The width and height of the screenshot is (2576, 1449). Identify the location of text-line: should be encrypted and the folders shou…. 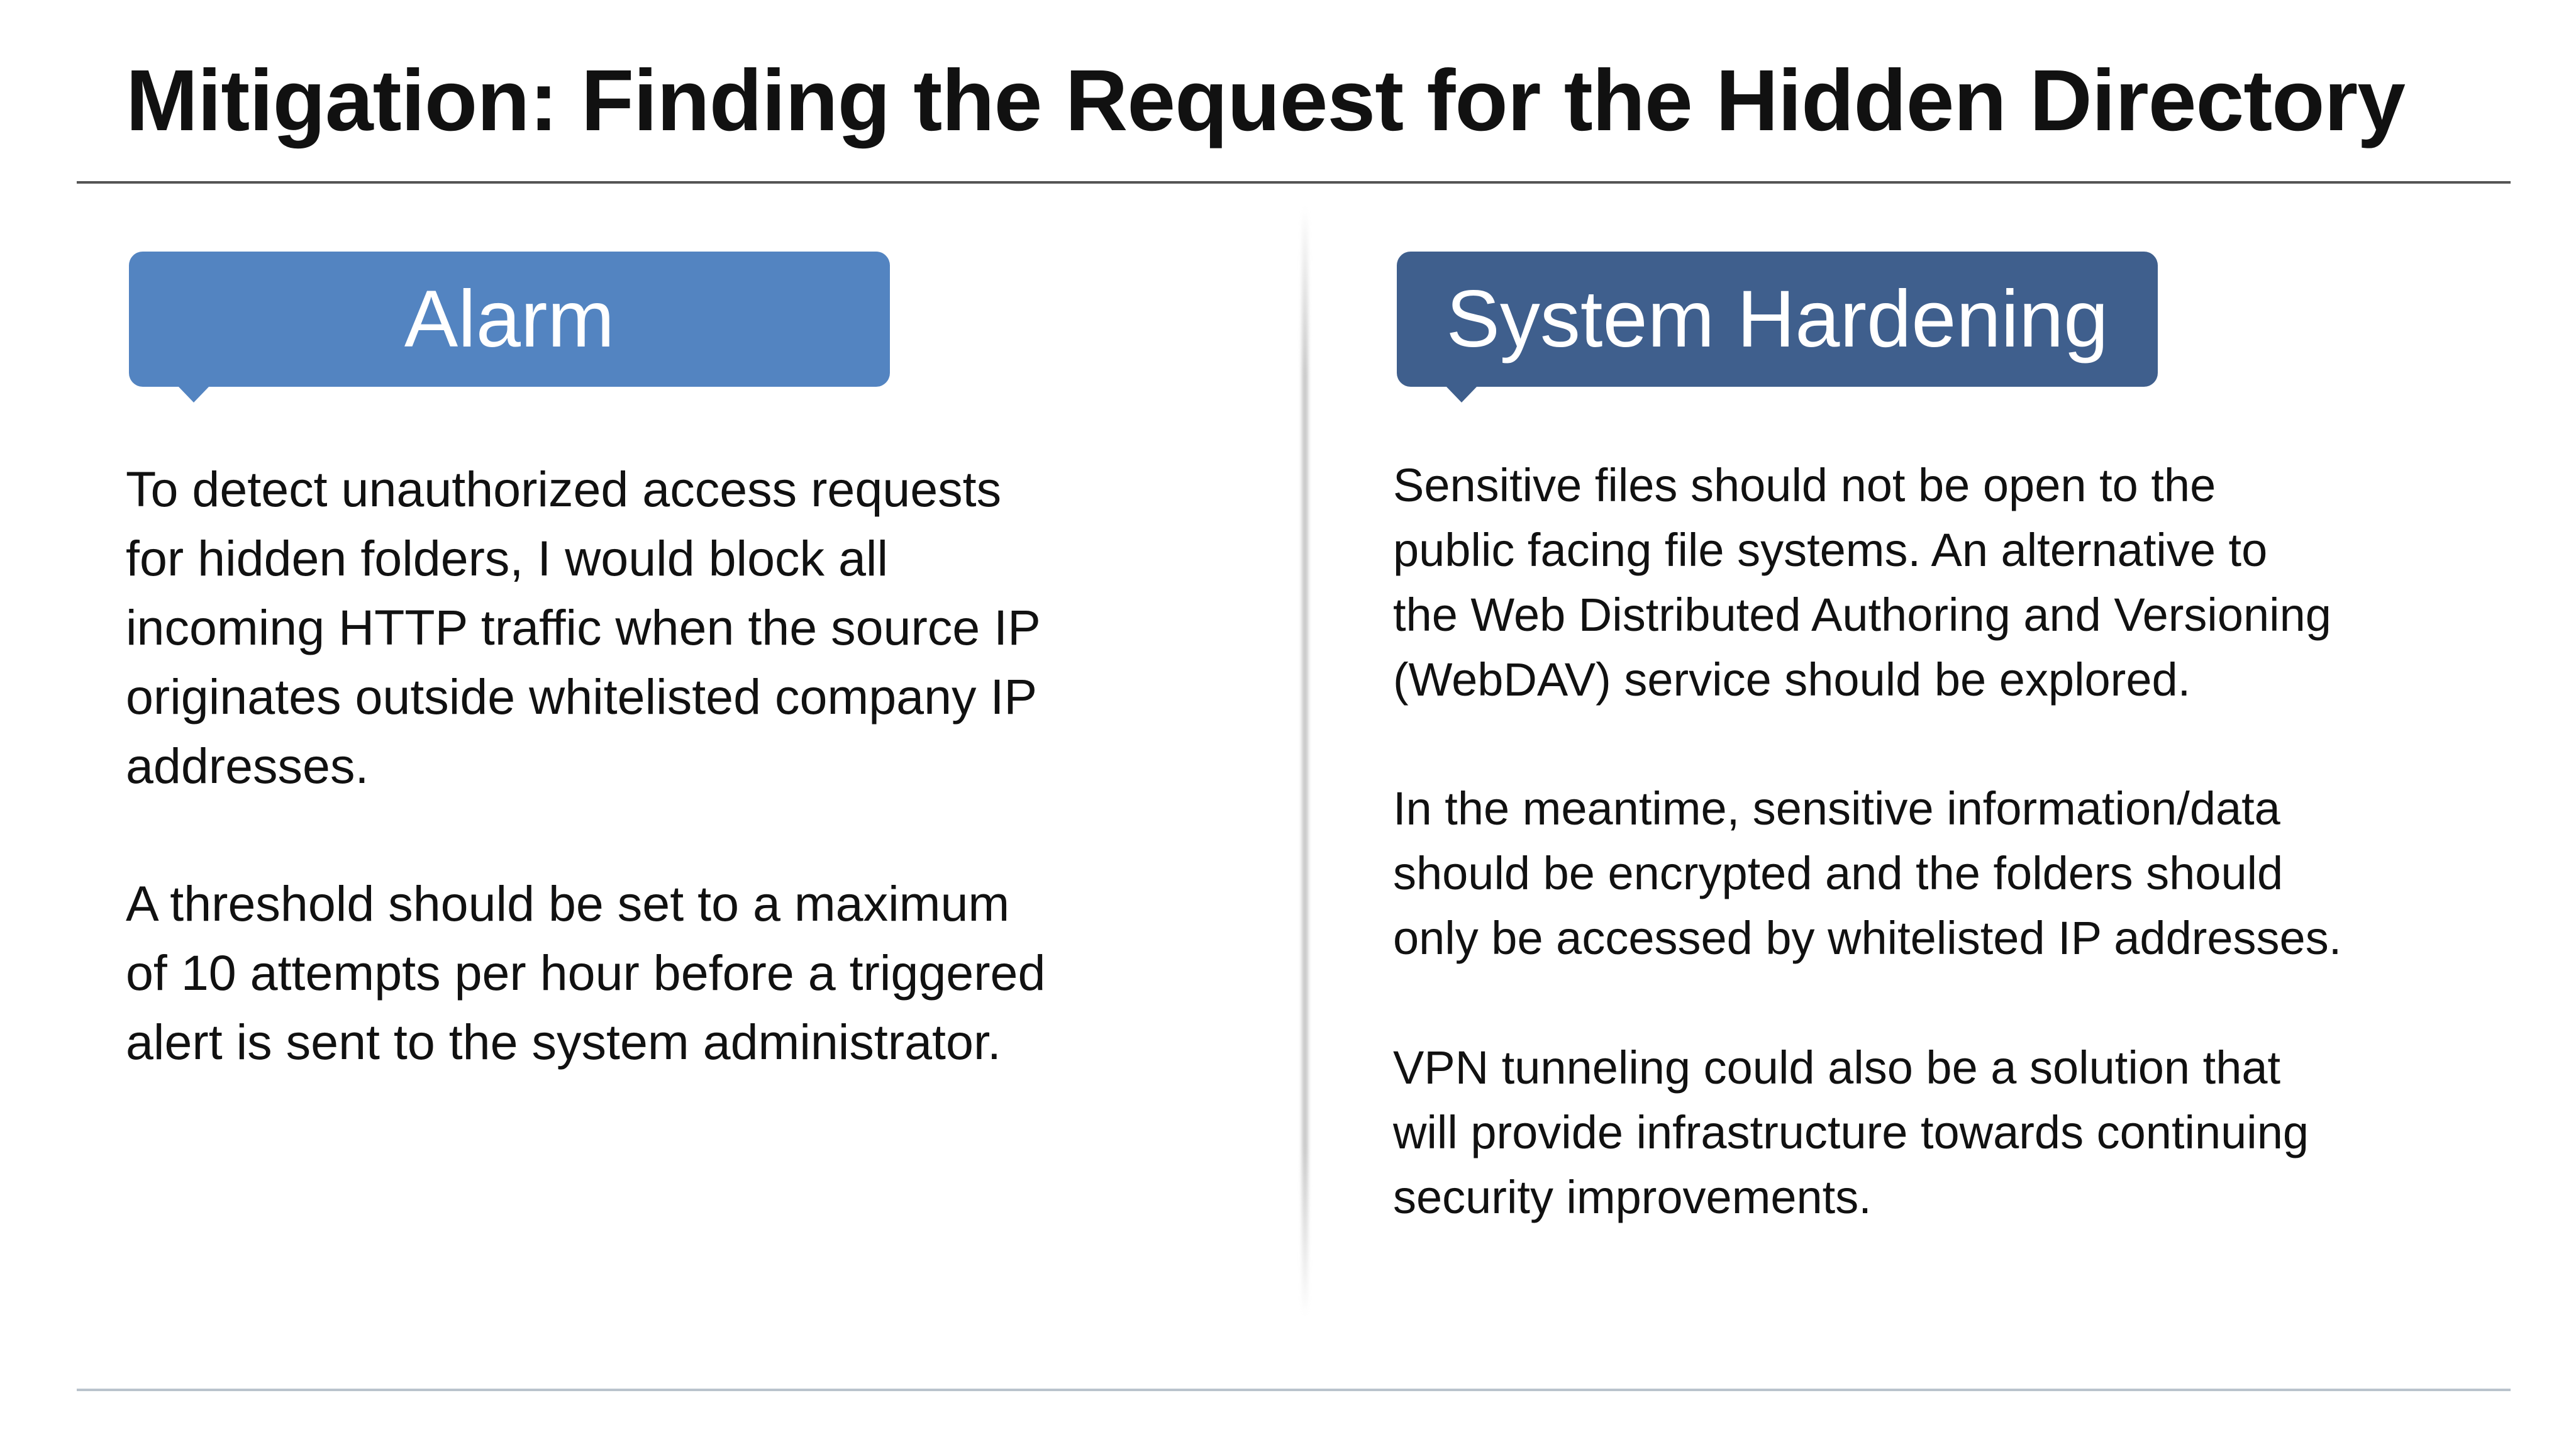
(1838, 873).